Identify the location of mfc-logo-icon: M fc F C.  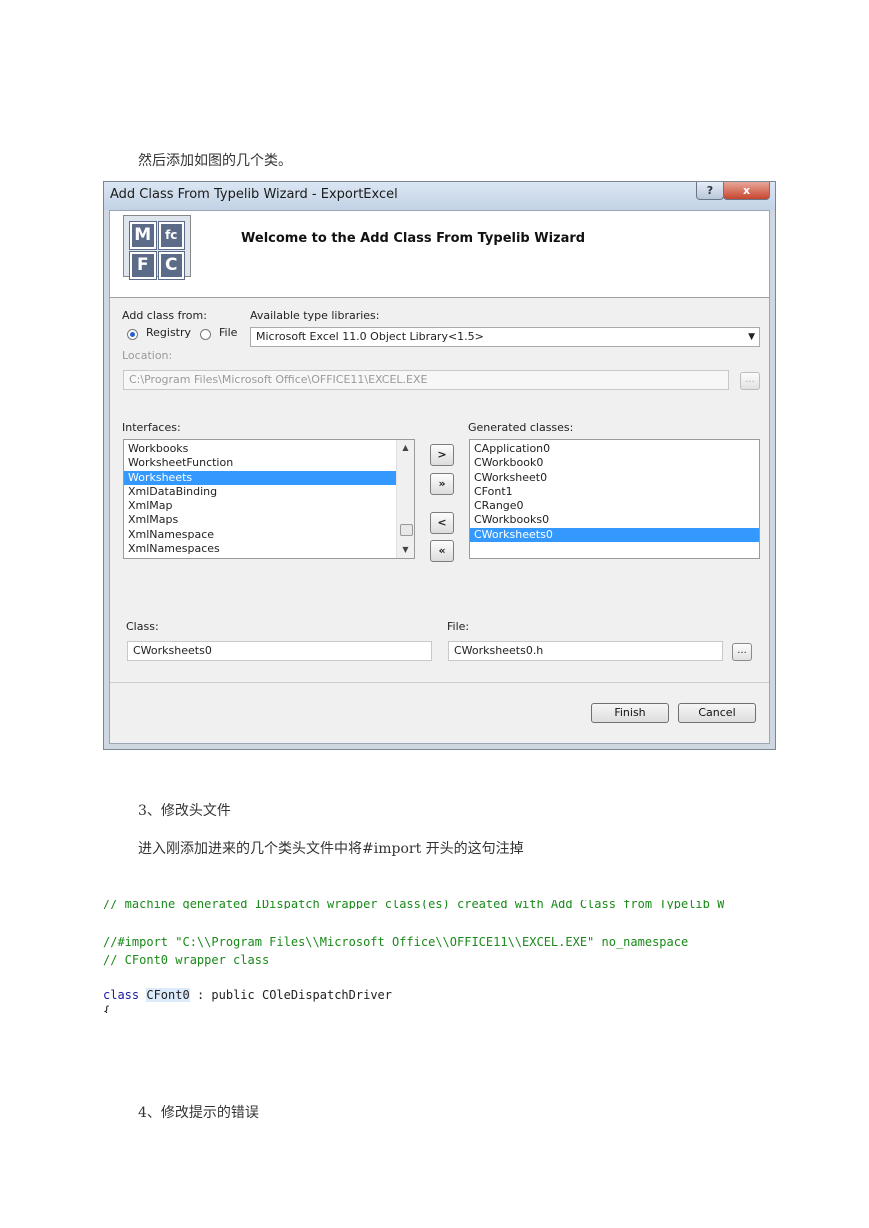
(157, 247).